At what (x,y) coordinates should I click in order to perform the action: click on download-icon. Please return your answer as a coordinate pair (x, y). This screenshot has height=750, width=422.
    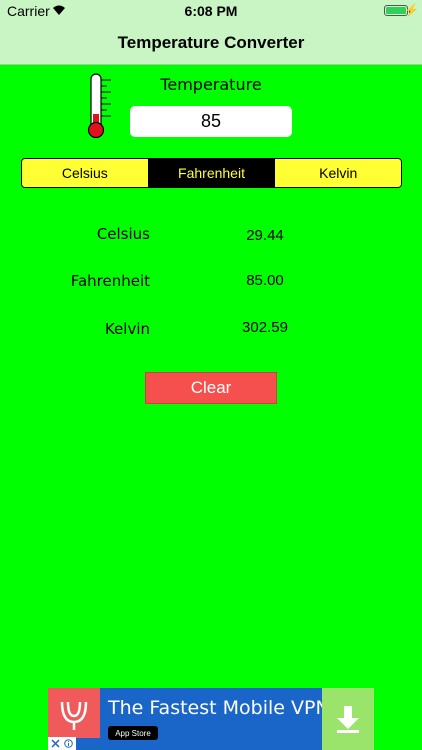
    Looking at the image, I should click on (348, 719).